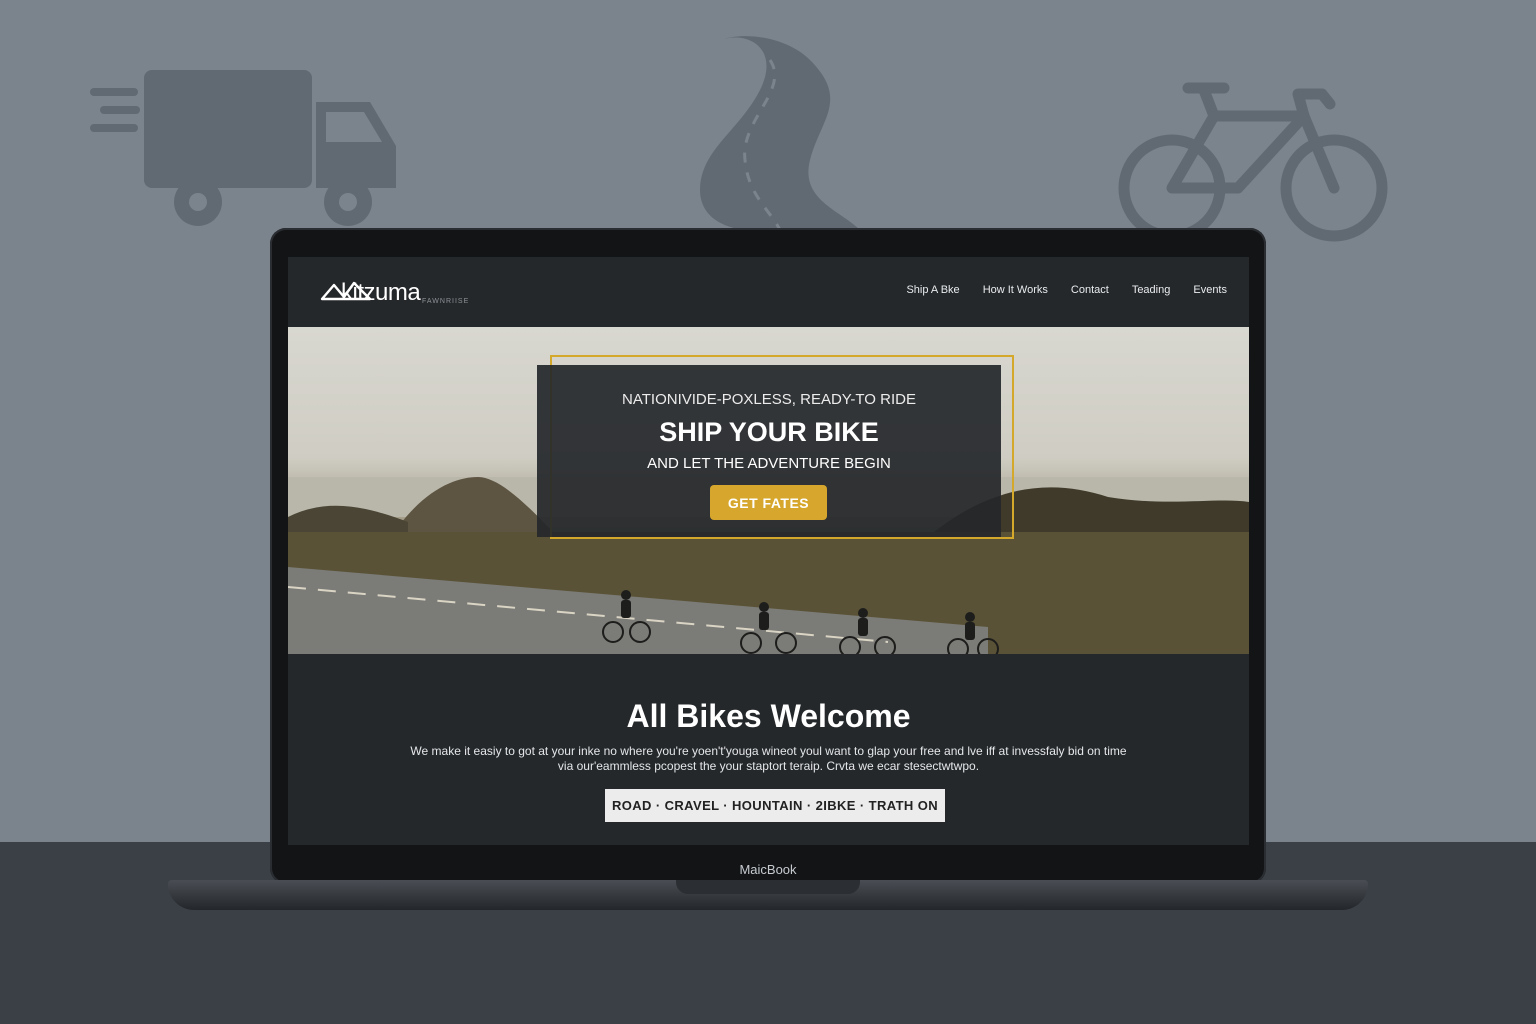 The height and width of the screenshot is (1024, 1536). I want to click on hero-kicker: NATIONIVIDE-POXLESS, READY-TO RIDE, so click(769, 399).